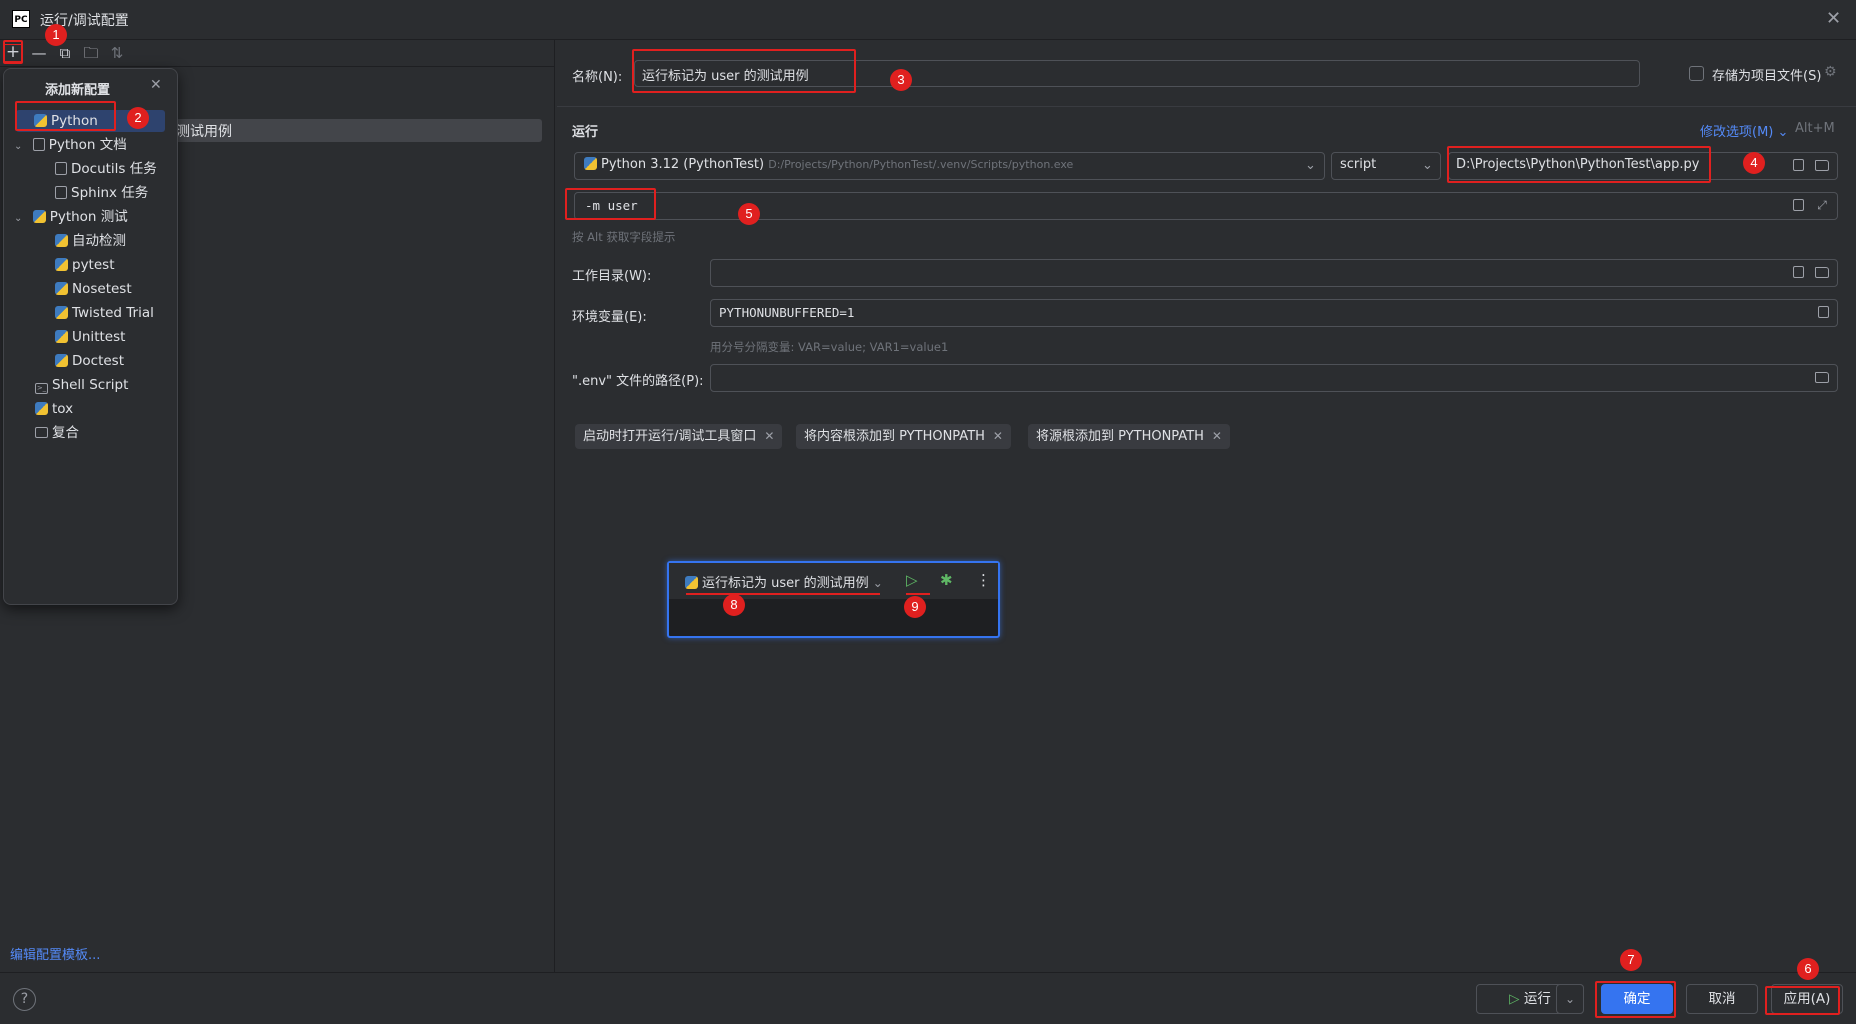 The width and height of the screenshot is (1856, 1024). What do you see at coordinates (156, 85) in the screenshot?
I see `collapse-icon: ✕` at bounding box center [156, 85].